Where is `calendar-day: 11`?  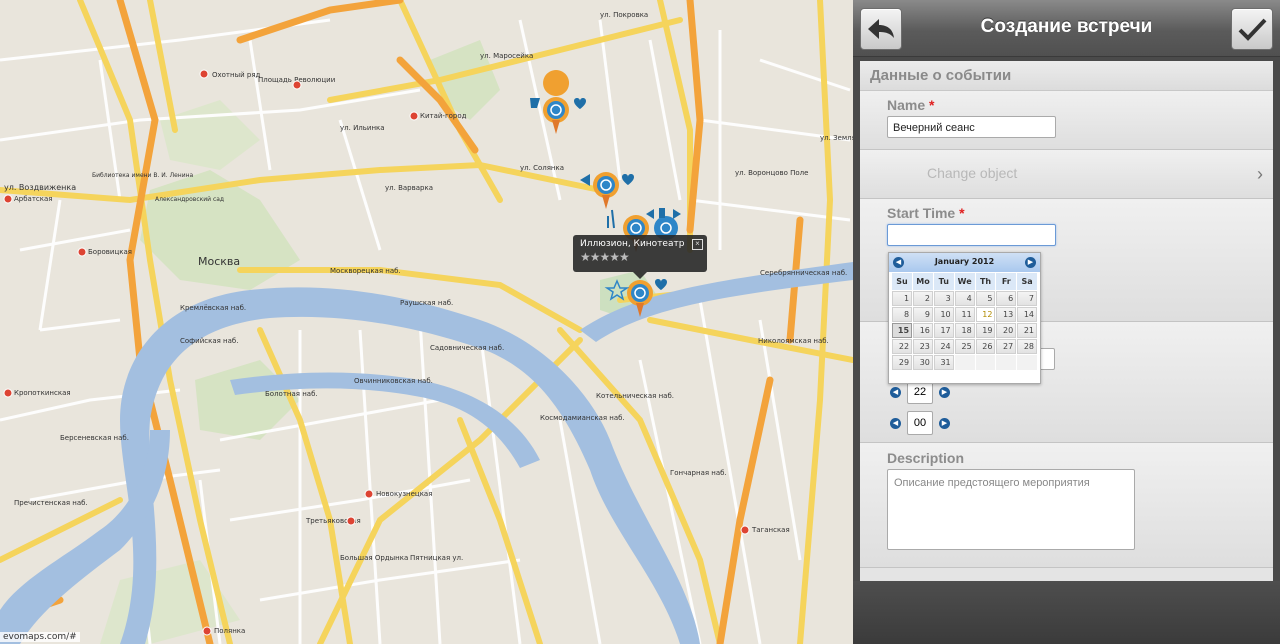 calendar-day: 11 is located at coordinates (964, 314).